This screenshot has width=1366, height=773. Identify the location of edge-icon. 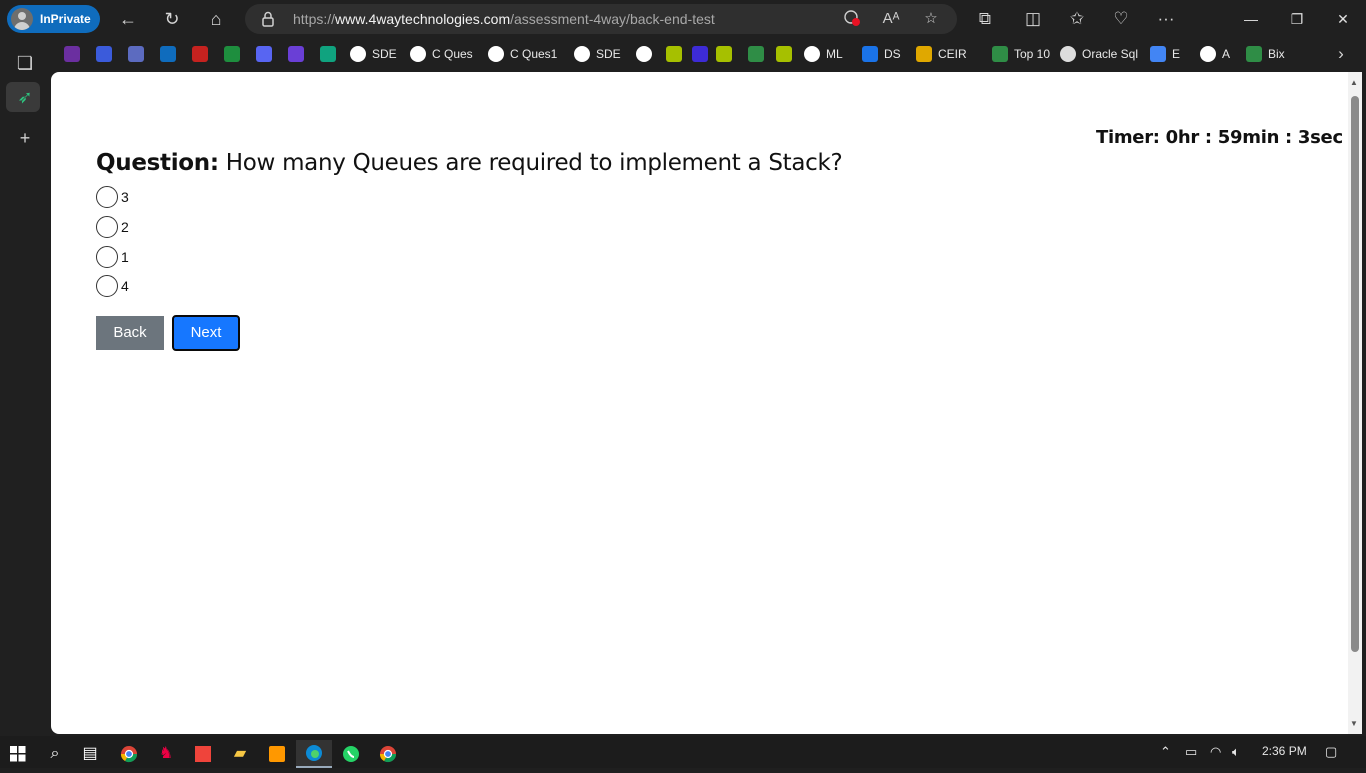
(314, 754).